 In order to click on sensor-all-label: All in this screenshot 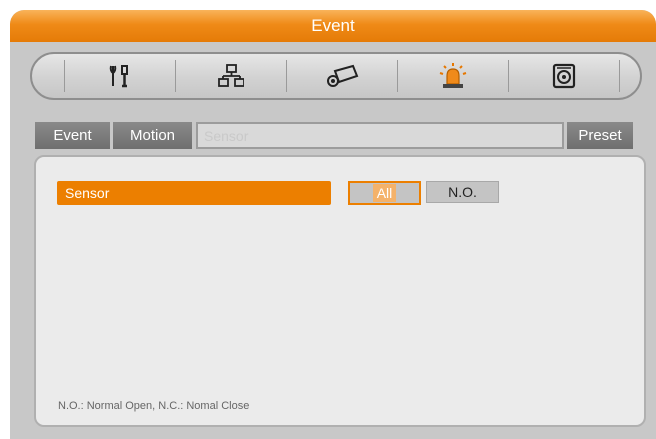, I will do `click(384, 193)`.